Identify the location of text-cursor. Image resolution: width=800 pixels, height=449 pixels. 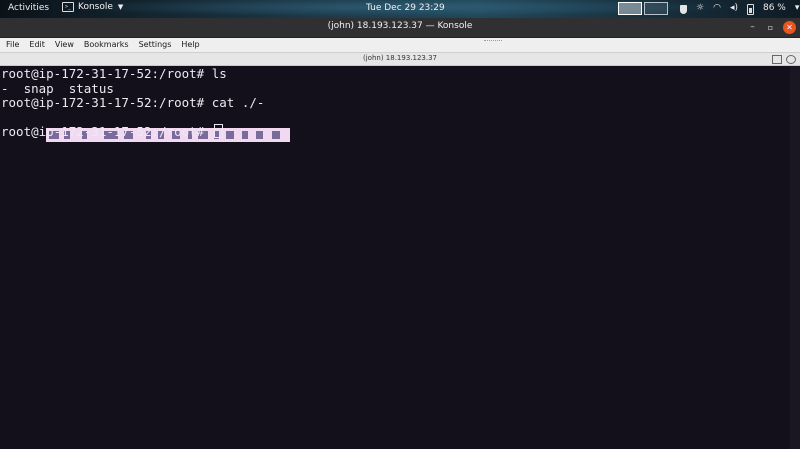
(218, 131).